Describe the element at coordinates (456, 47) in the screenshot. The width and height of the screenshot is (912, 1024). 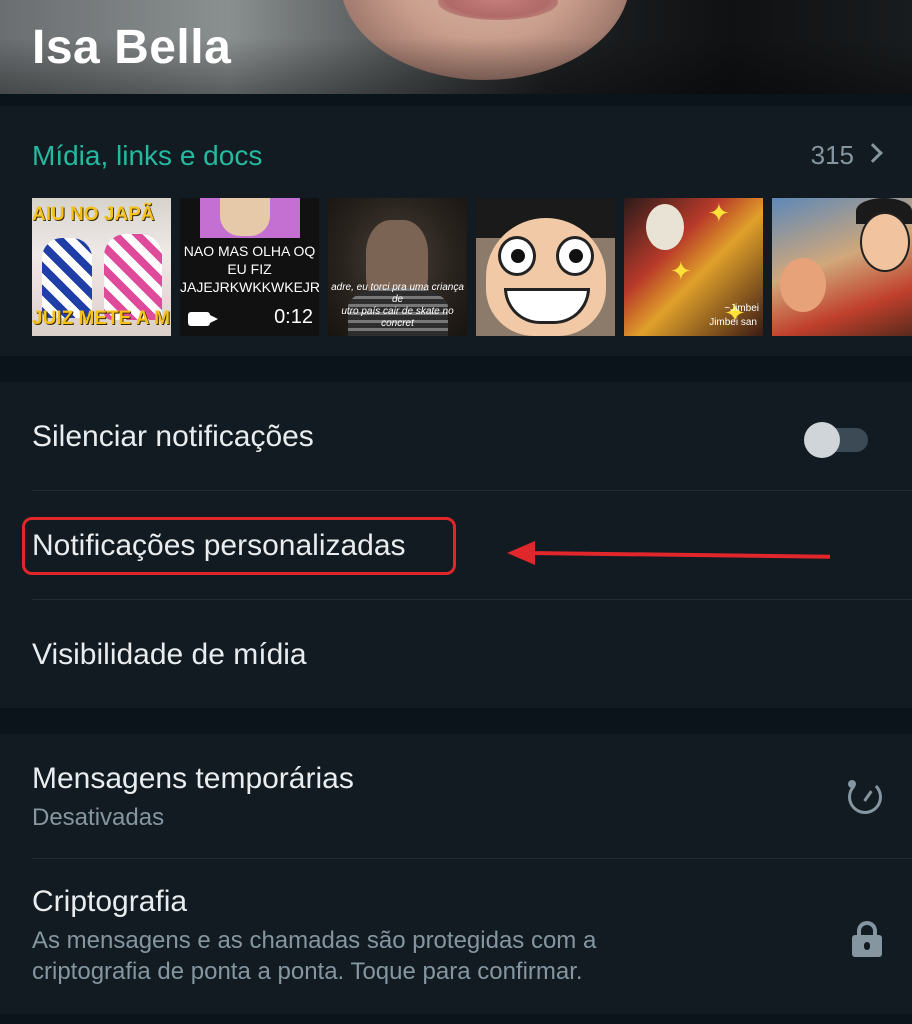
I see `profile-photo-header: Isa Bella` at that location.